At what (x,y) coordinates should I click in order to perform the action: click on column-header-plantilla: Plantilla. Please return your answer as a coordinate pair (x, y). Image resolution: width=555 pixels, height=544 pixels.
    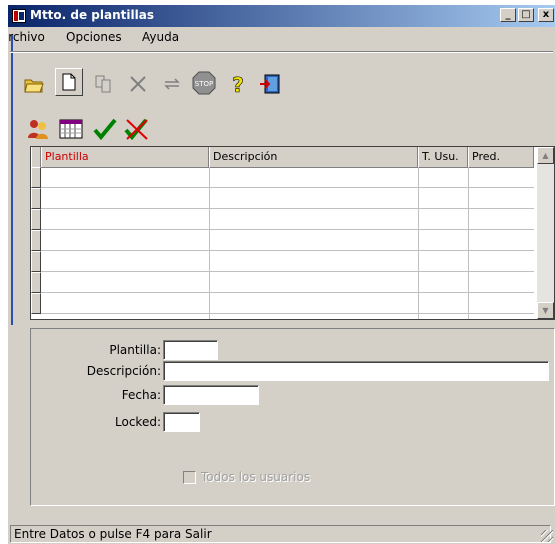
    Looking at the image, I should click on (125, 157).